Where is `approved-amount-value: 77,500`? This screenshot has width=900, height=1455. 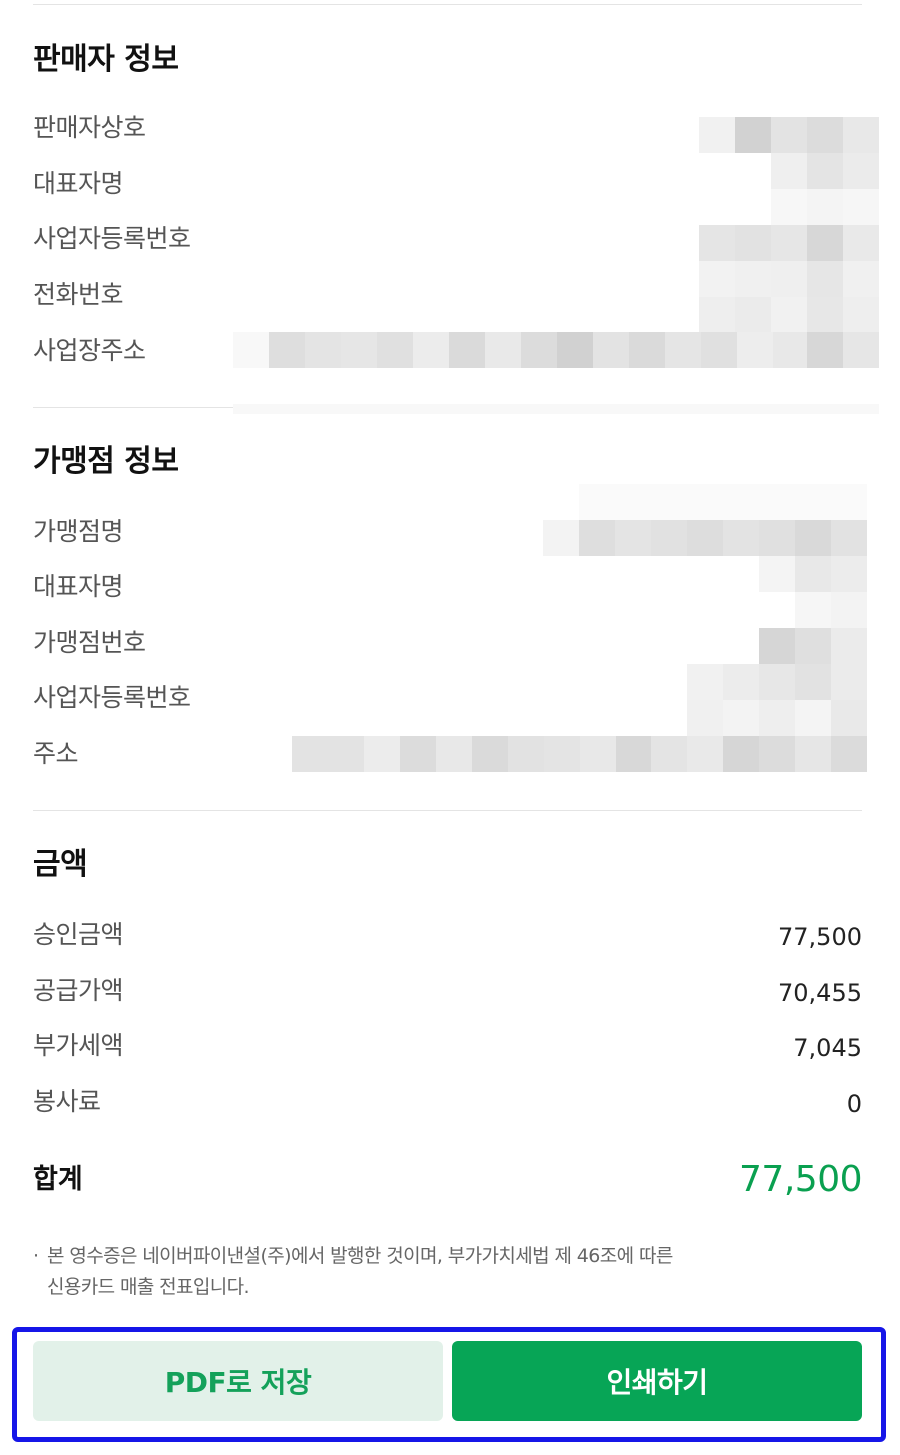
approved-amount-value: 77,500 is located at coordinates (820, 937).